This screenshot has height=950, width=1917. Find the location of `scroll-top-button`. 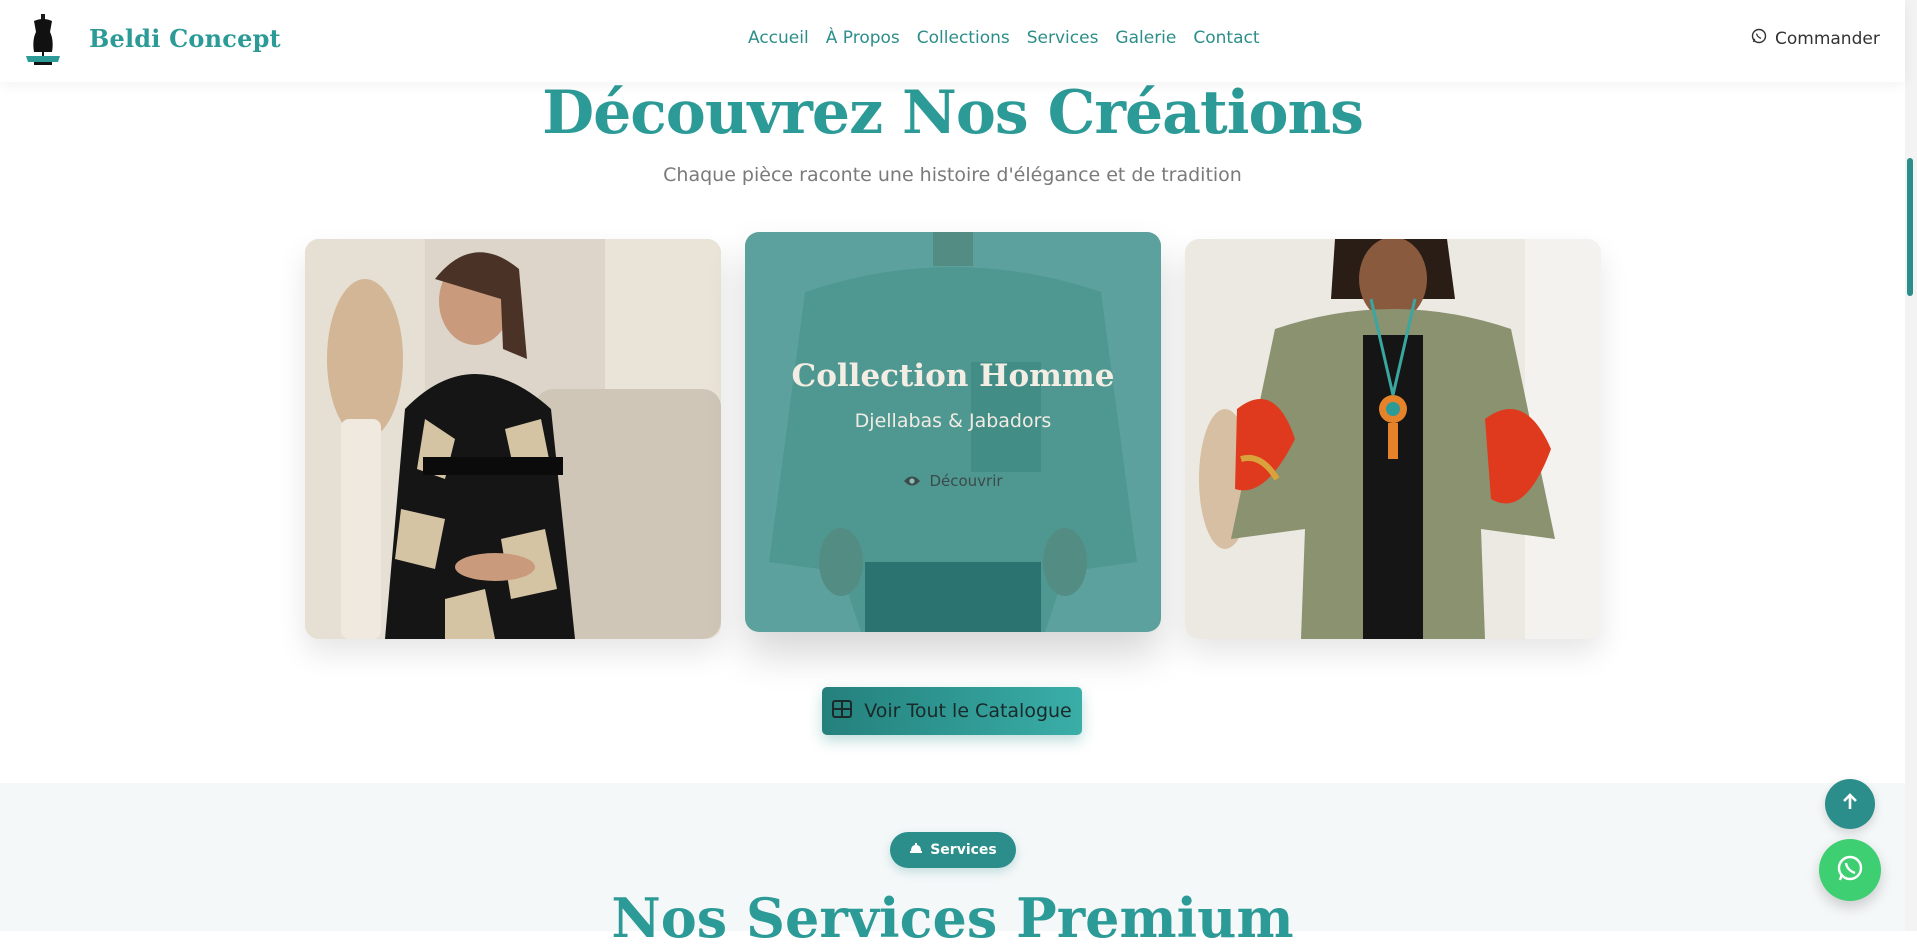

scroll-top-button is located at coordinates (1850, 804).